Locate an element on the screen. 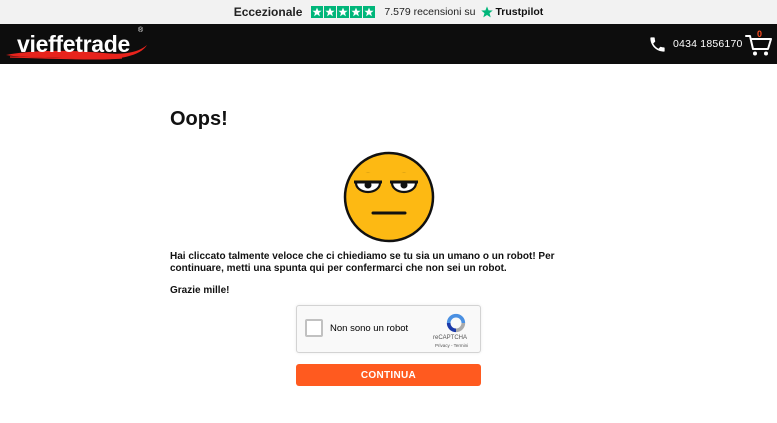  page-title: Oops! is located at coordinates (199, 119).